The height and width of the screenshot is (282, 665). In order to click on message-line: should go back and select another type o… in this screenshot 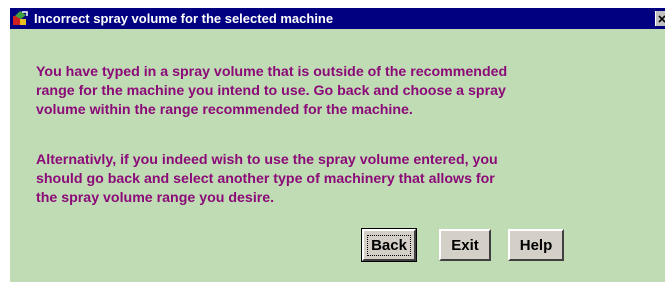, I will do `click(265, 179)`.